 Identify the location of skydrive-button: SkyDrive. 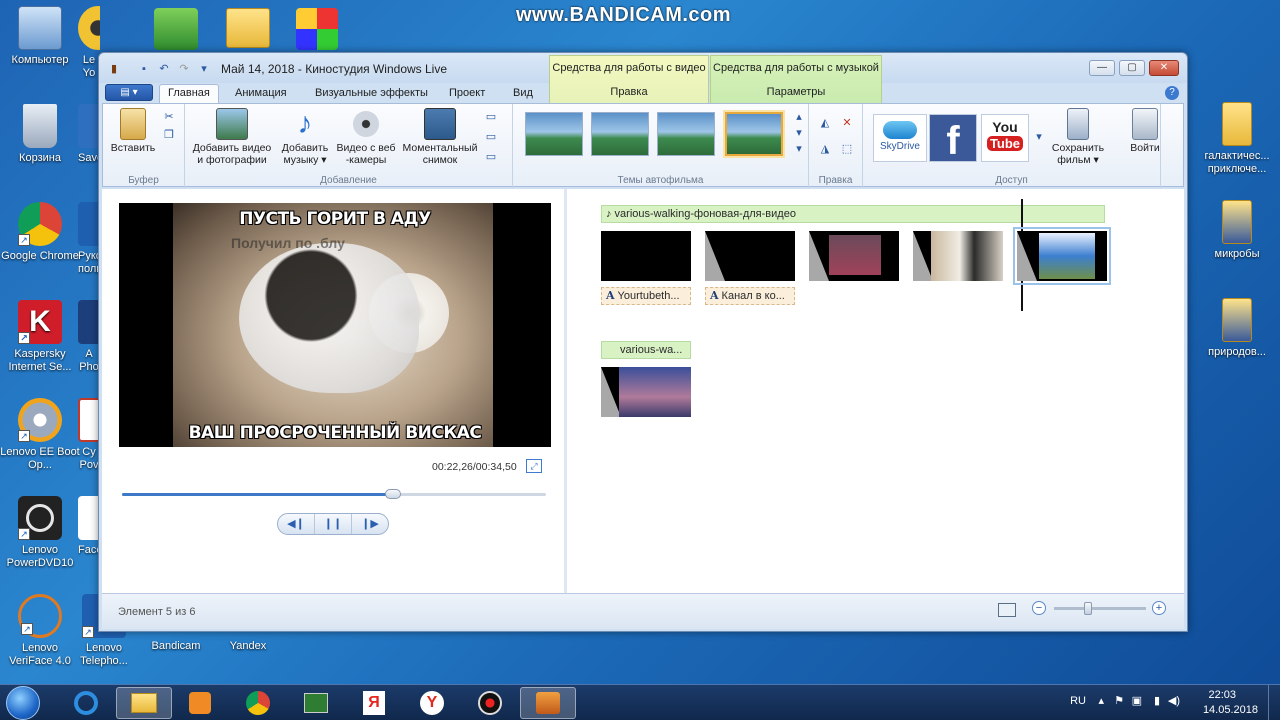
(900, 138).